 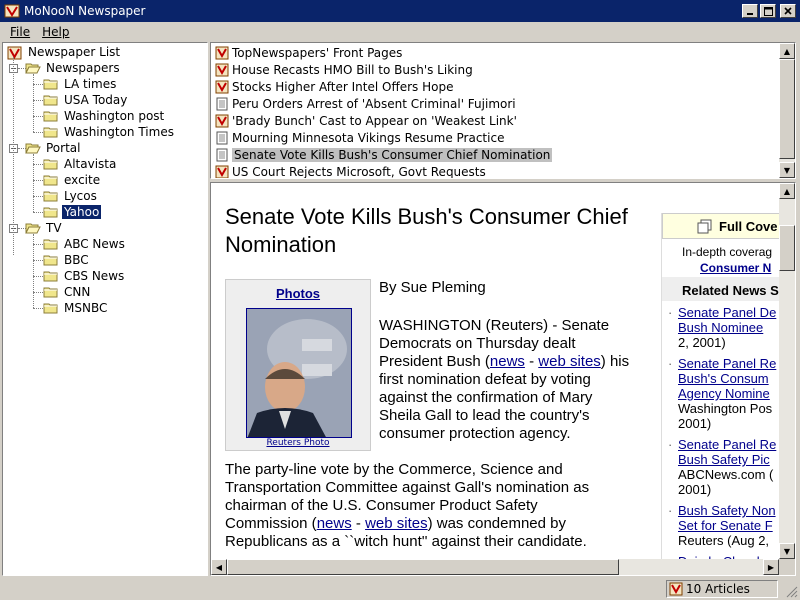 What do you see at coordinates (722, 312) in the screenshot?
I see `related-news-link: · Senate Panel De` at bounding box center [722, 312].